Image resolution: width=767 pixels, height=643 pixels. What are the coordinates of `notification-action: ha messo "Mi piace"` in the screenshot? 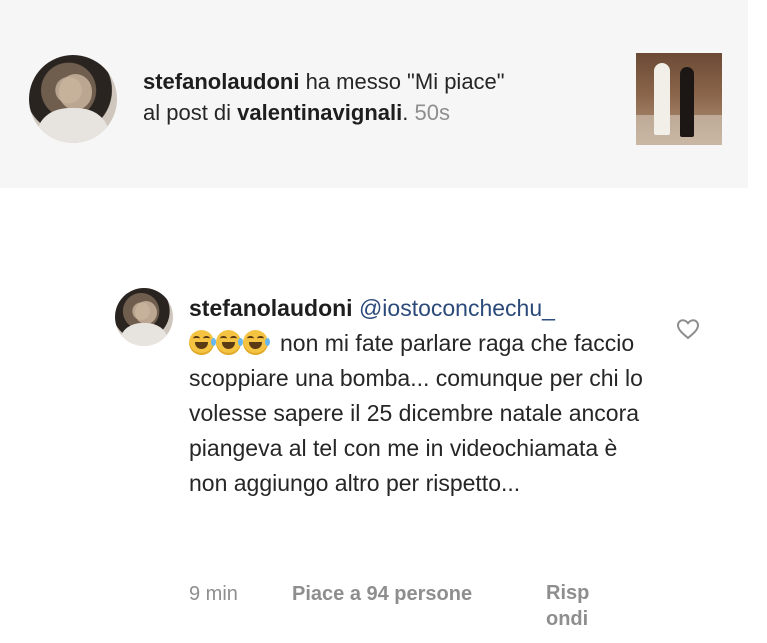 It's located at (402, 81).